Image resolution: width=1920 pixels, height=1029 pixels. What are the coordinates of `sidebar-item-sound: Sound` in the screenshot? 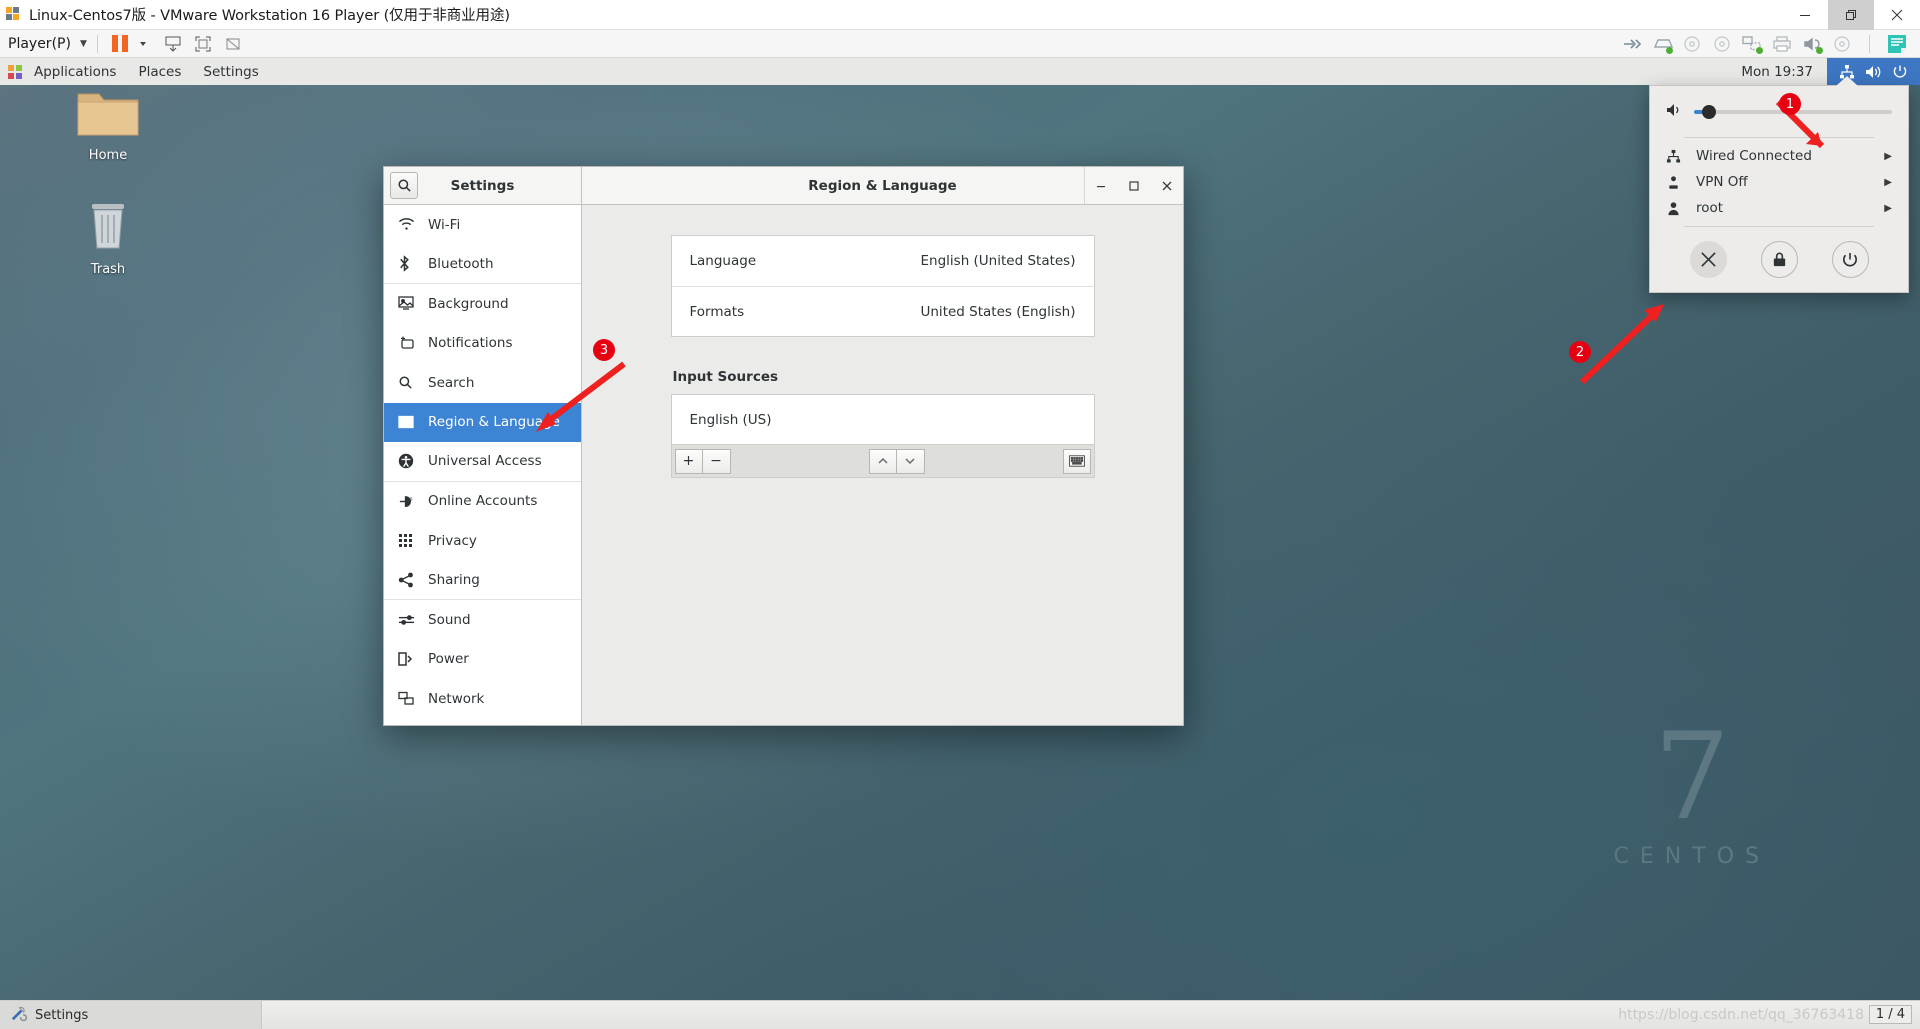 It's located at (482, 620).